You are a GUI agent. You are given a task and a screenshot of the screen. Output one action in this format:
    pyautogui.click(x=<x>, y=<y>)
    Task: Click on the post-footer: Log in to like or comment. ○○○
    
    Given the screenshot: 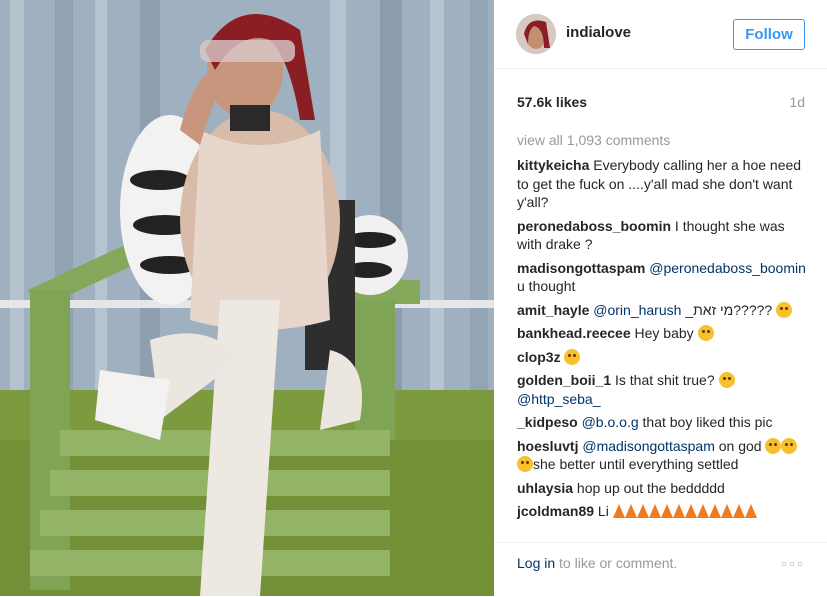 What is the action you would take?
    pyautogui.click(x=660, y=569)
    